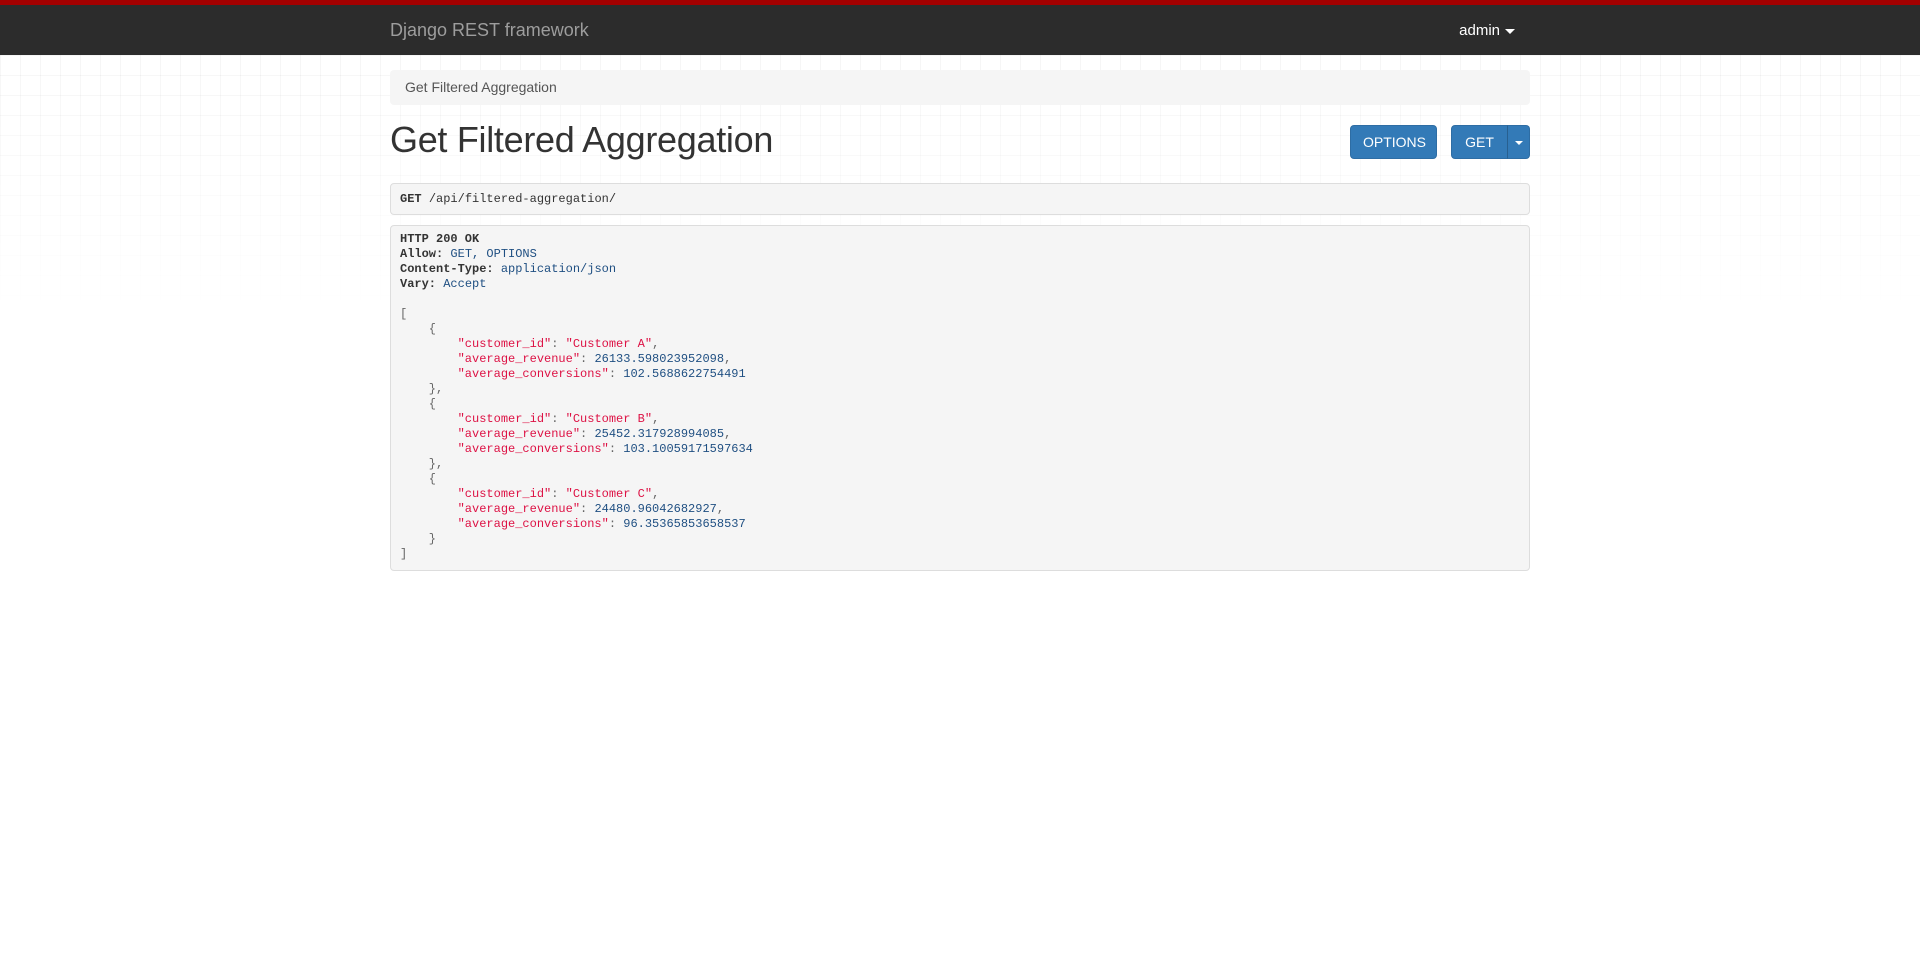 This screenshot has height=958, width=1920. Describe the element at coordinates (1479, 30) in the screenshot. I see `user-name: admin` at that location.